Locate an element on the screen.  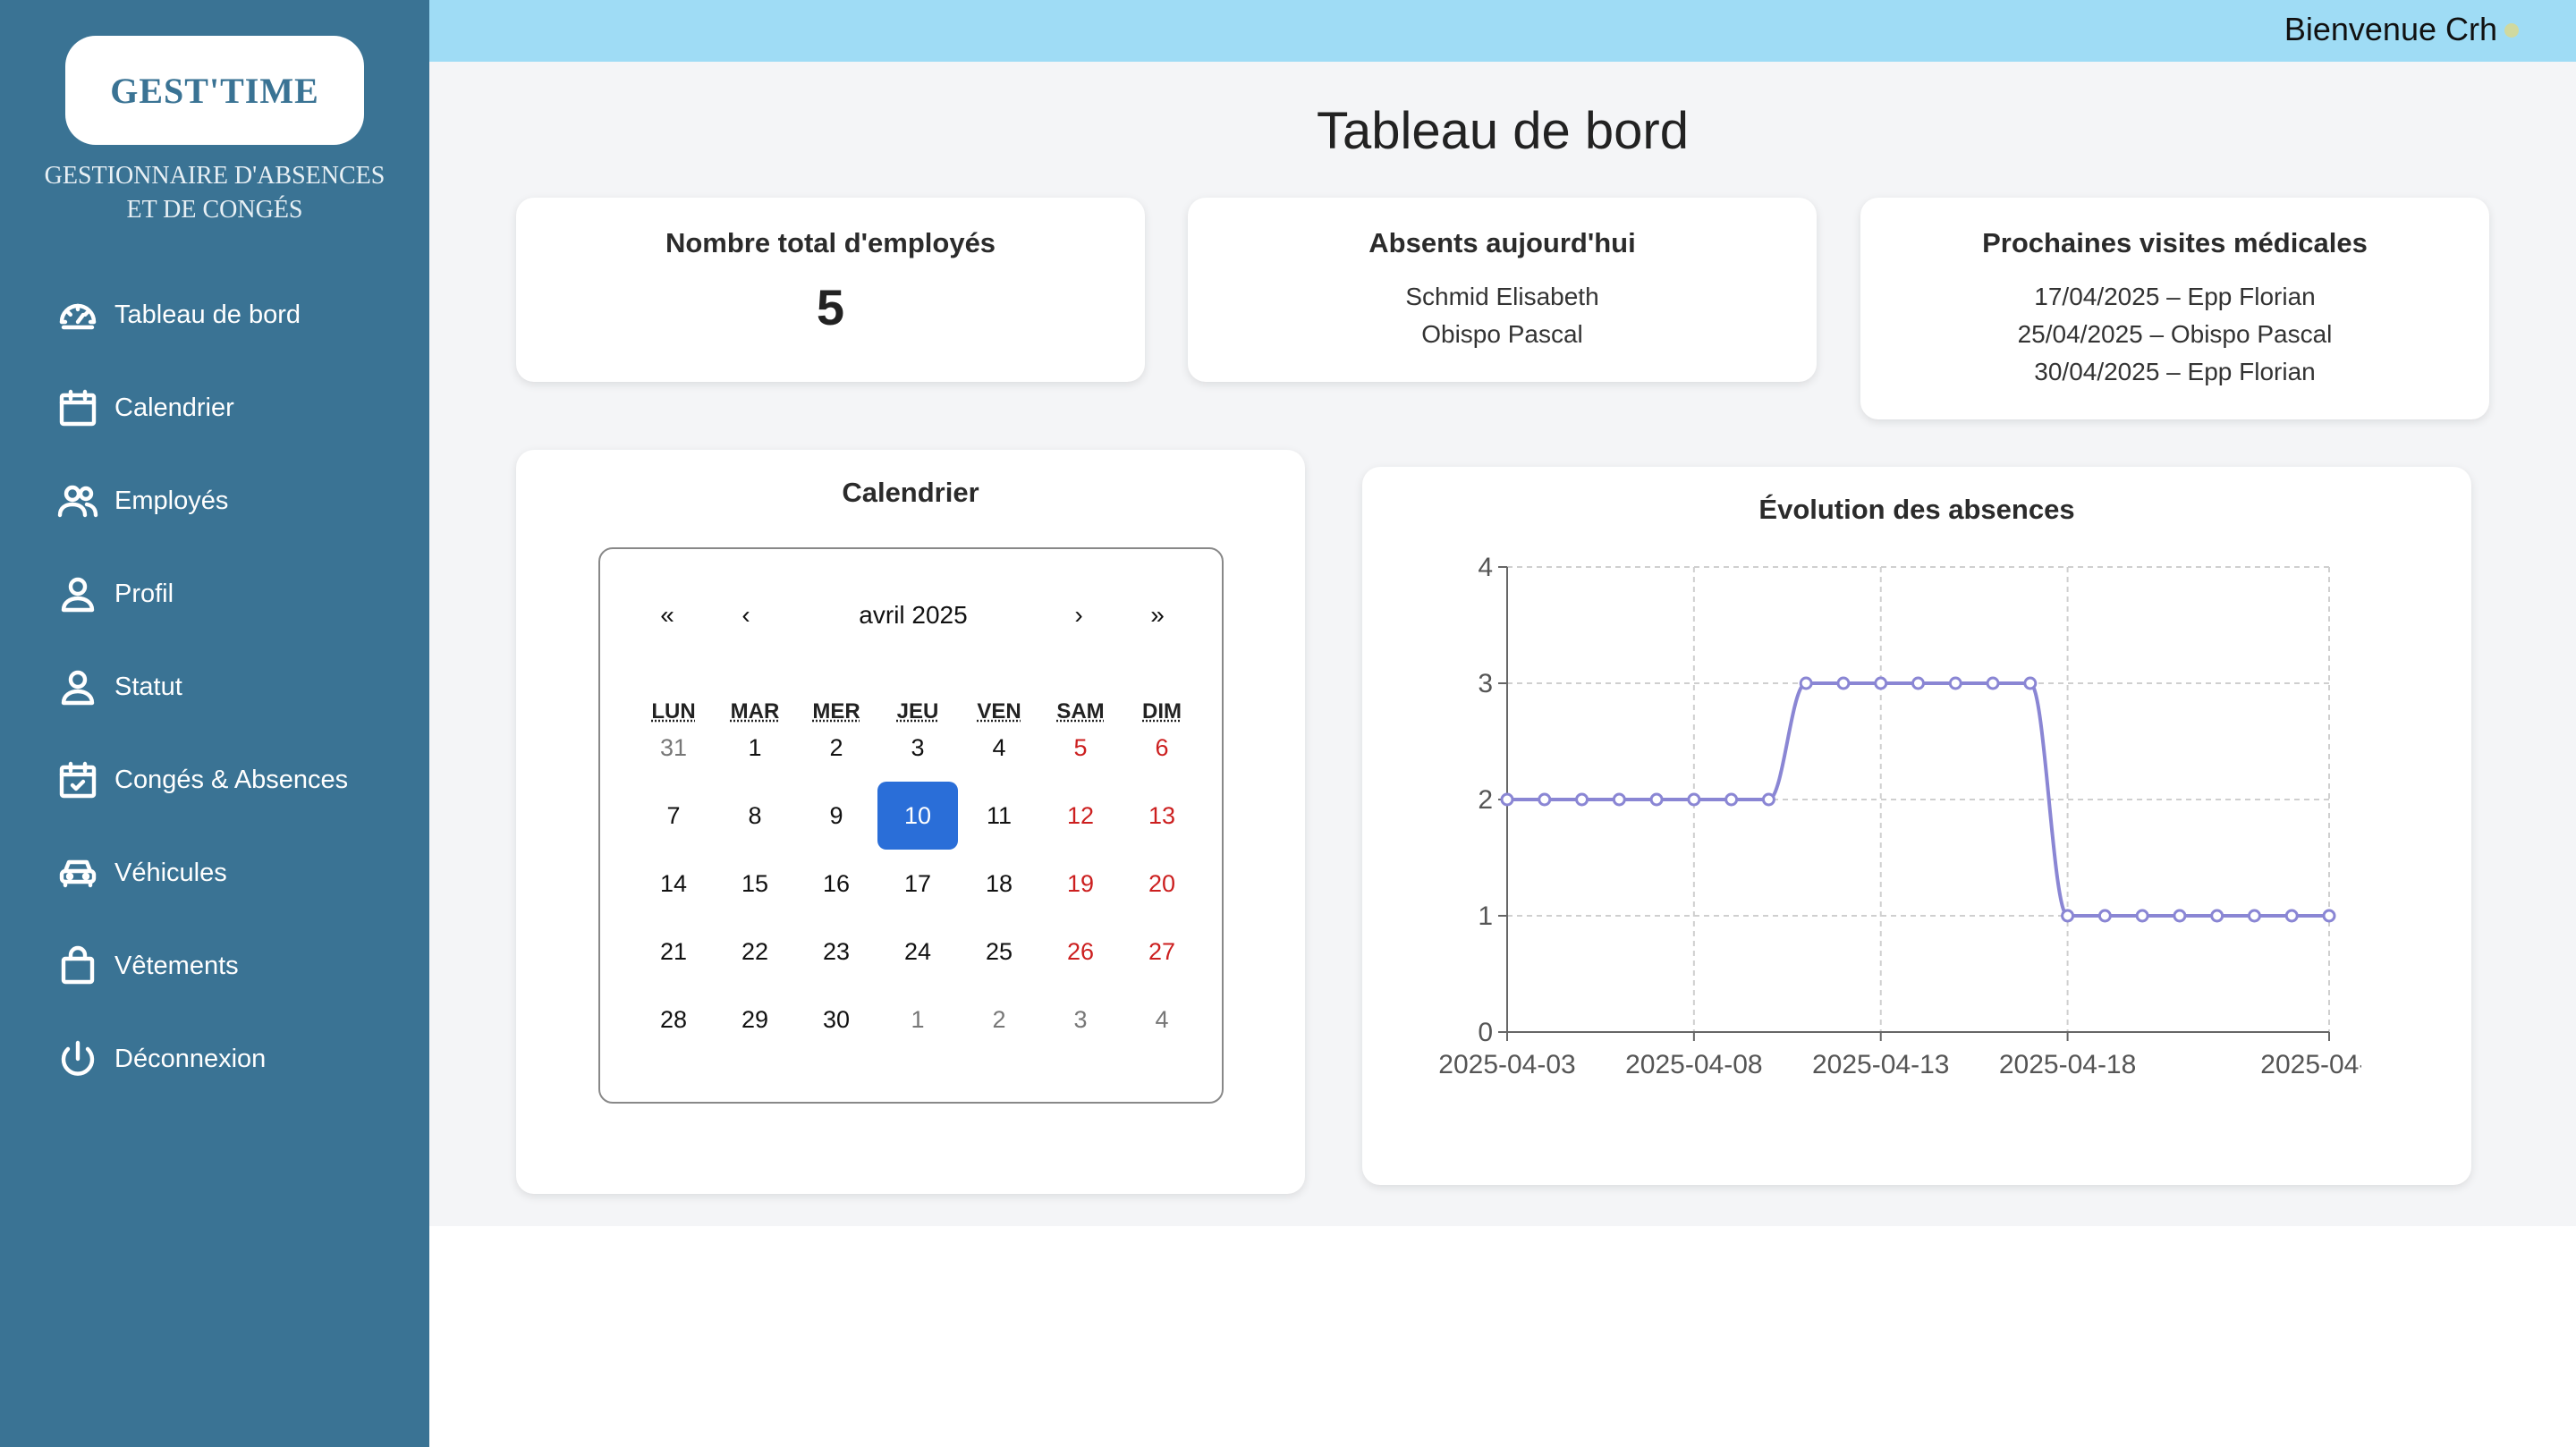
prev-year-button: « is located at coordinates (667, 615).